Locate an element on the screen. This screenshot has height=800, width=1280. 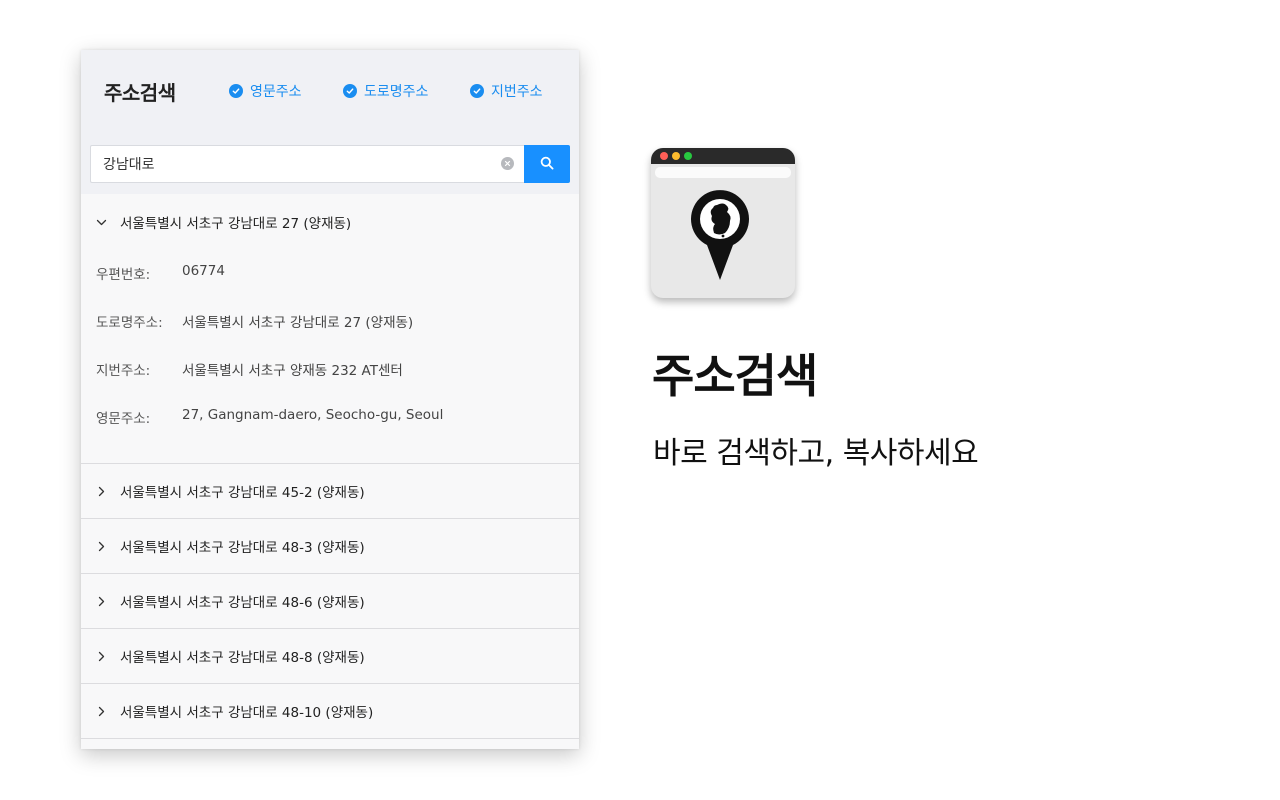
detail-value: 06774 is located at coordinates (203, 273).